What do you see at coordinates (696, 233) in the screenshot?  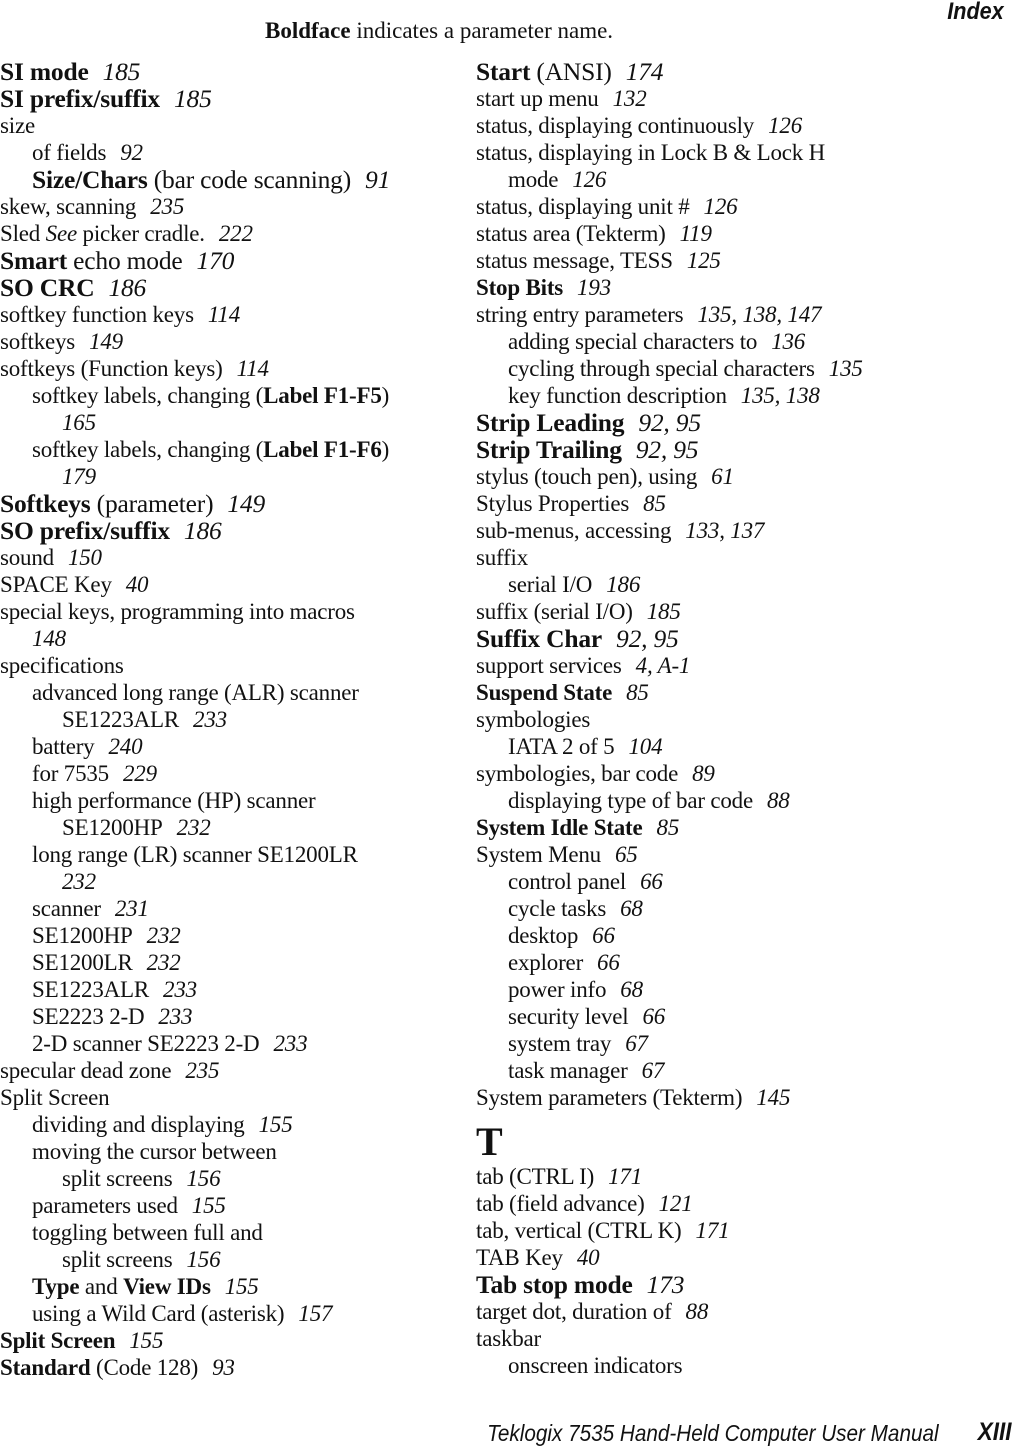 I see `page-reference: 119` at bounding box center [696, 233].